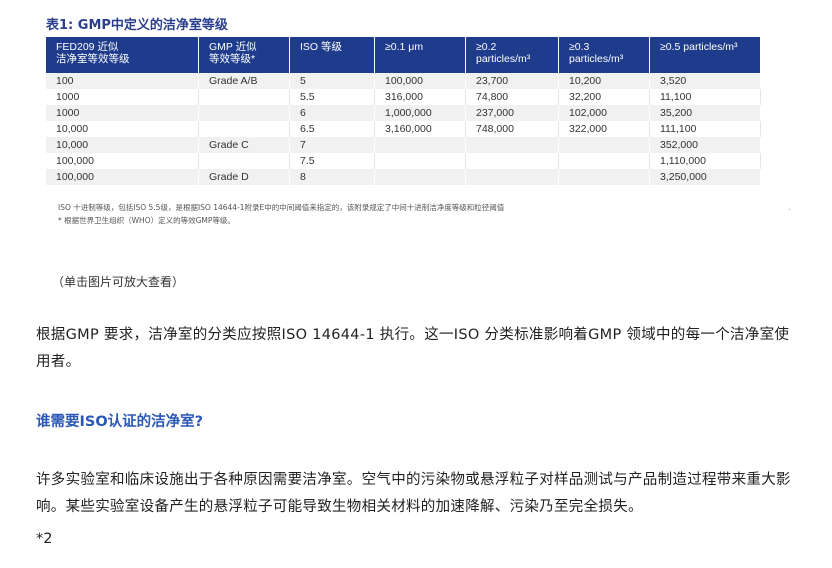 This screenshot has height=568, width=832. Describe the element at coordinates (705, 129) in the screenshot. I see `cell-p05: 111,100` at that location.